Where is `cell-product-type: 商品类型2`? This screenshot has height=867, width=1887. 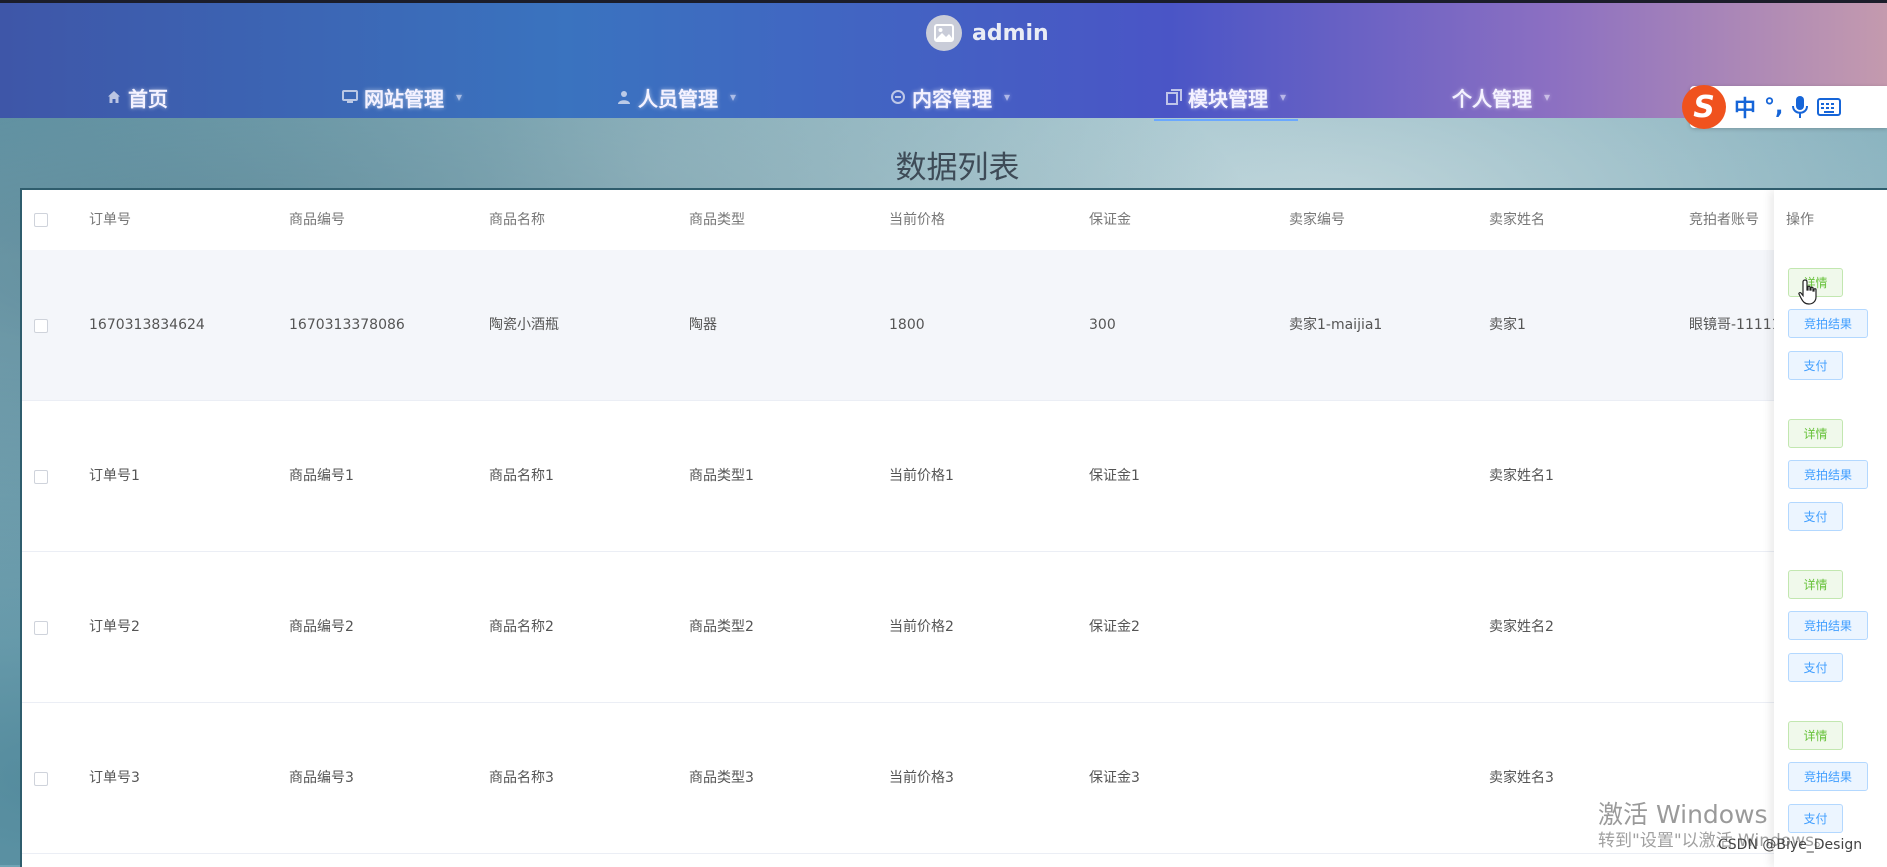 cell-product-type: 商品类型2 is located at coordinates (721, 627).